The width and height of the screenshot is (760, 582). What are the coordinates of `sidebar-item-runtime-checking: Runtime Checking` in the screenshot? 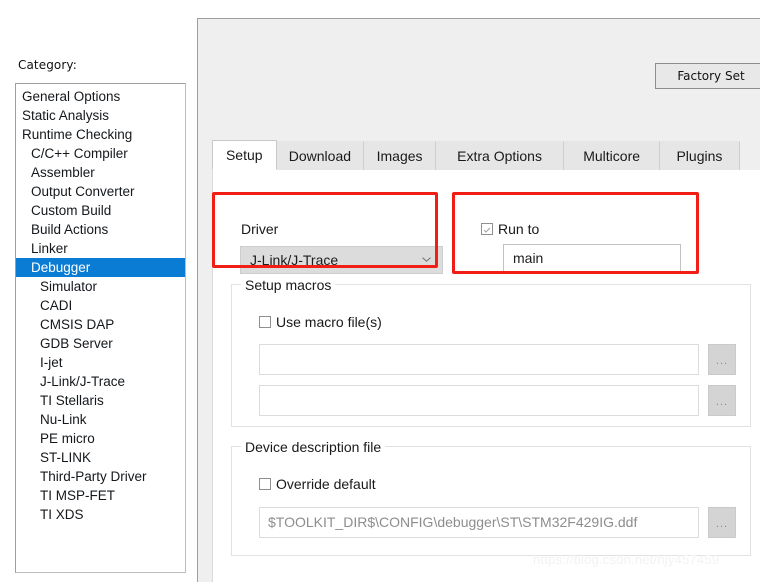 It's located at (100, 134).